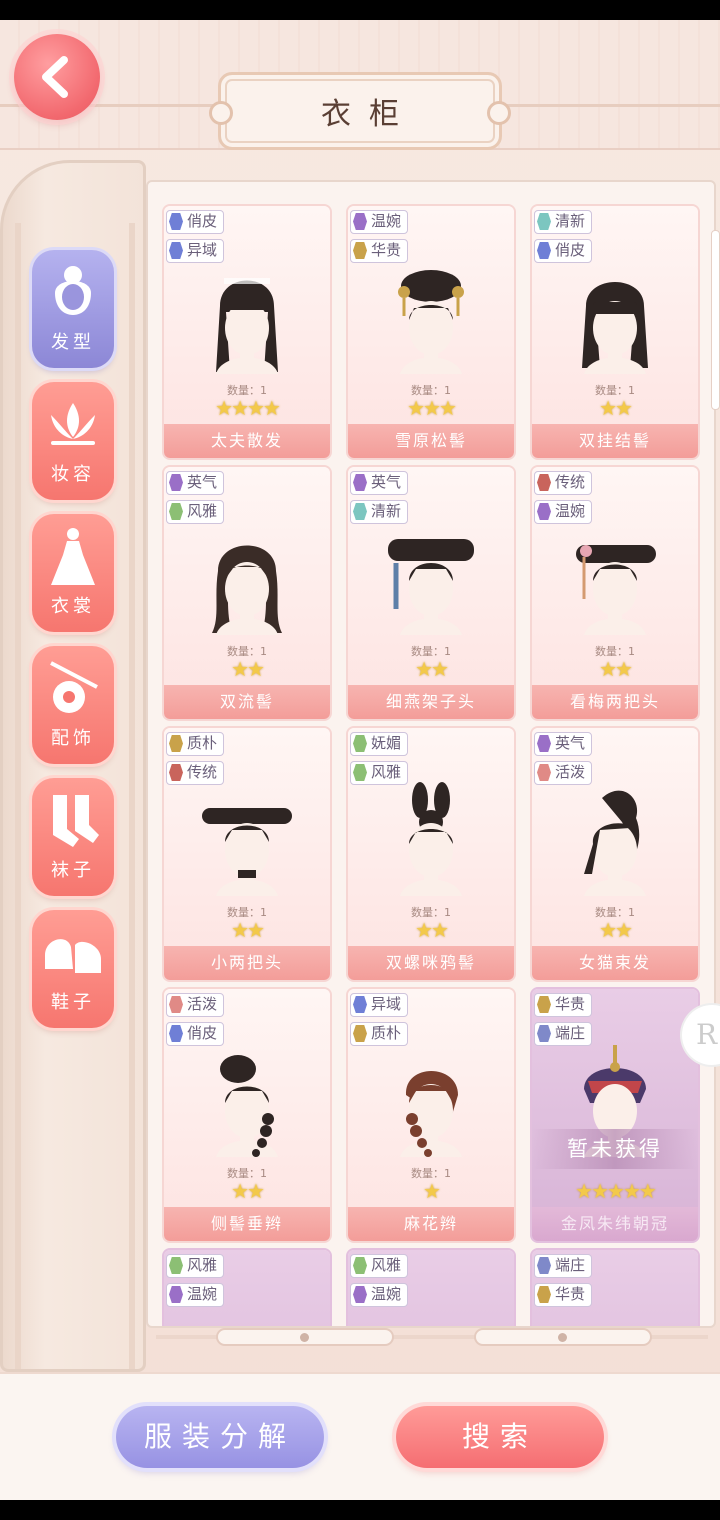 The height and width of the screenshot is (1520, 720). I want to click on hairstyle-name: 侧髻垂辫, so click(247, 1224).